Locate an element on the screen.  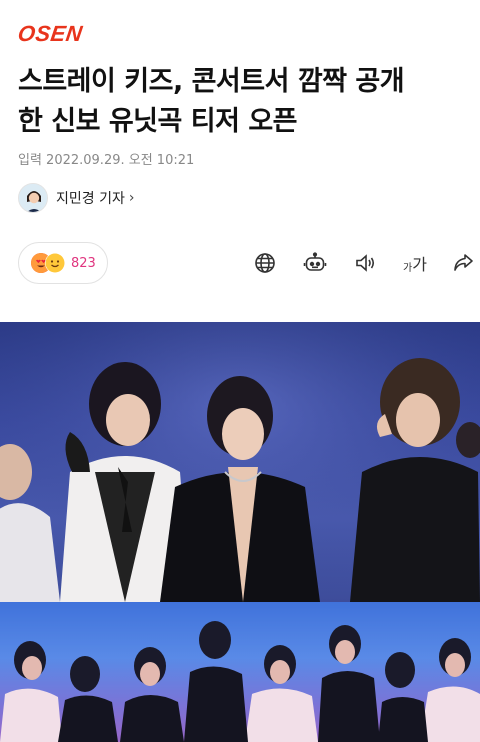
reaction-count: 823 is located at coordinates (83, 263).